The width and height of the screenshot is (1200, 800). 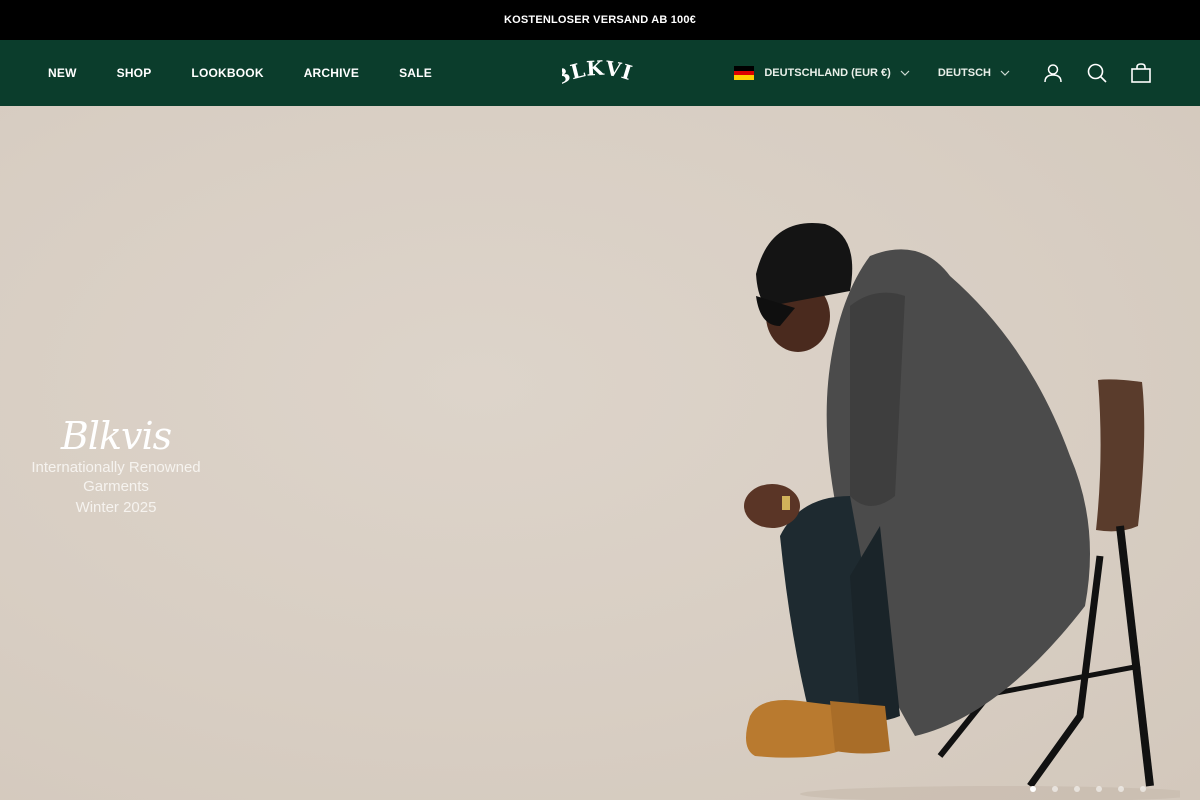 I want to click on nav-item-shop: SHOP, so click(x=134, y=73).